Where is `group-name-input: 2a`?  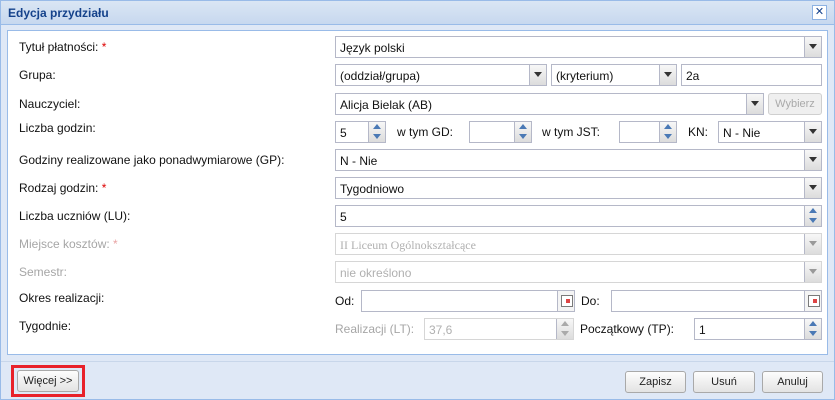
group-name-input: 2a is located at coordinates (751, 75).